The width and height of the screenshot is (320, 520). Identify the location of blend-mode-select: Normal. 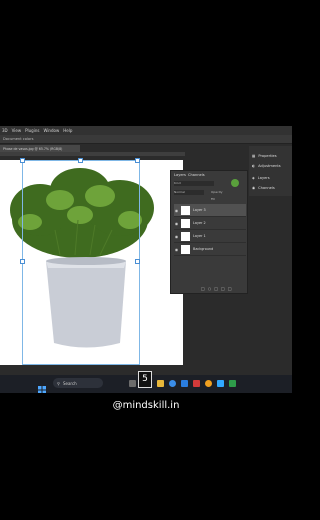
(189, 192).